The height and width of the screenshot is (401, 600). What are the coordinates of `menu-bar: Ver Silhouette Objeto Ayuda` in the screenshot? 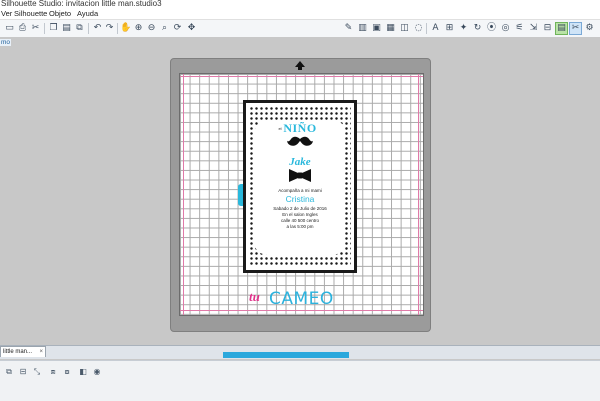 It's located at (300, 14).